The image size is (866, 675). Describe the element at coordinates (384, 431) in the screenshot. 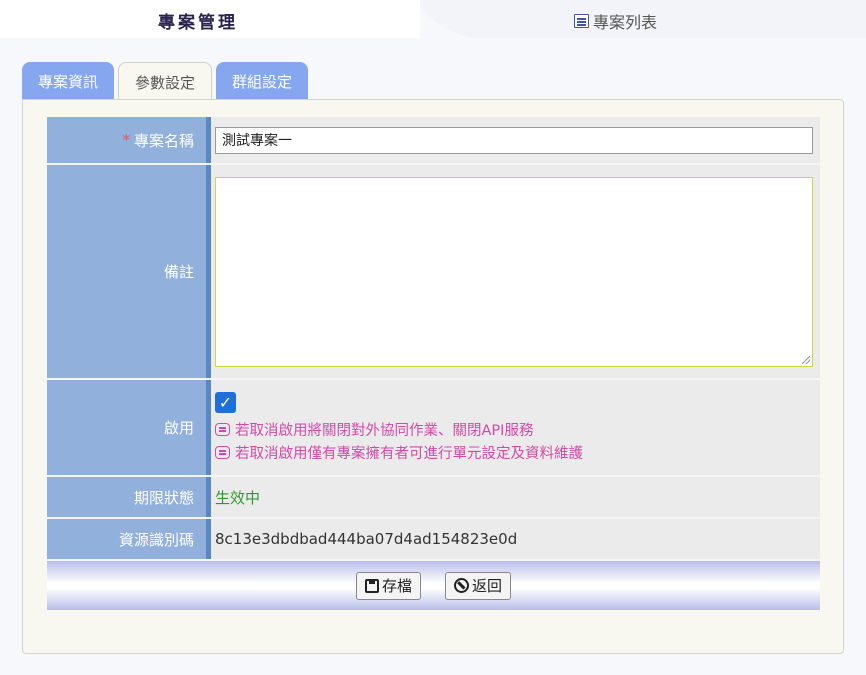

I see `note-text: 若取消啟用將關閉對外協同作業、關閉API服務` at that location.